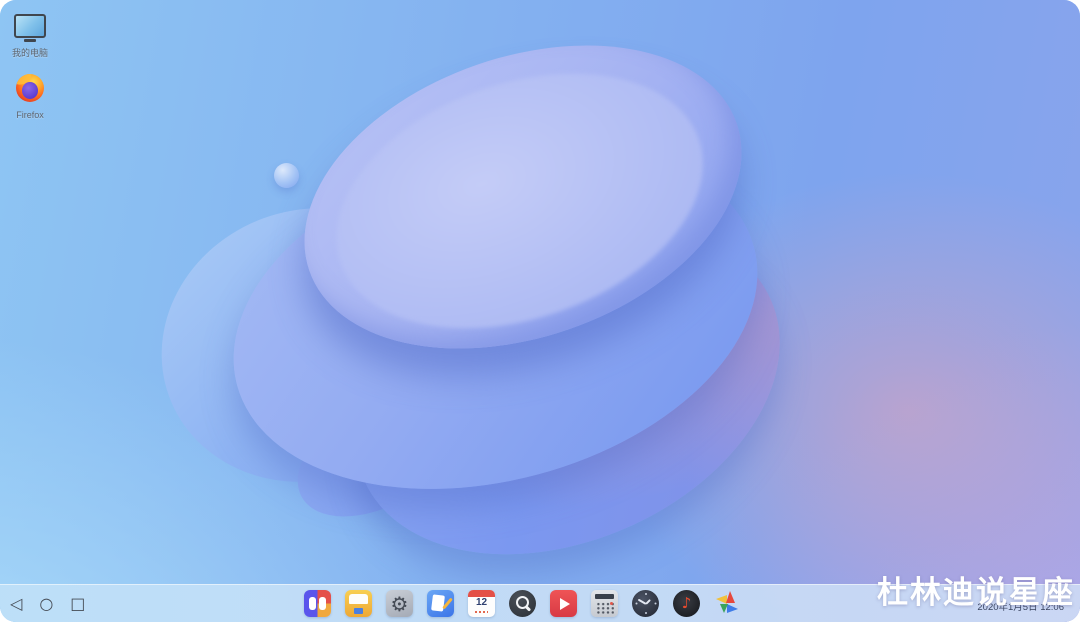 The image size is (1080, 622). What do you see at coordinates (604, 603) in the screenshot?
I see `calculator-icon` at bounding box center [604, 603].